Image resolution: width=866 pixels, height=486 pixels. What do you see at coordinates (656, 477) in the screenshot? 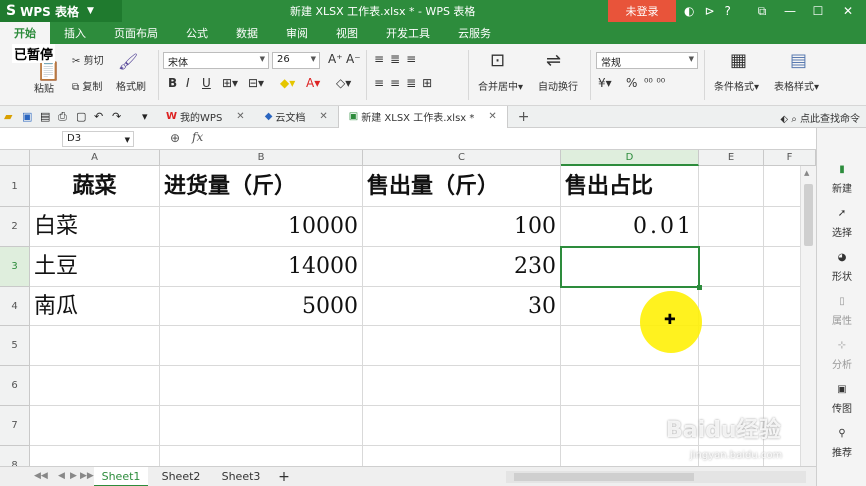
I see `horizontal-scrollbar` at bounding box center [656, 477].